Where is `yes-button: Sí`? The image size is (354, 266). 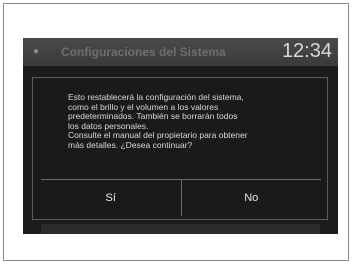 yes-button: Sí is located at coordinates (111, 198).